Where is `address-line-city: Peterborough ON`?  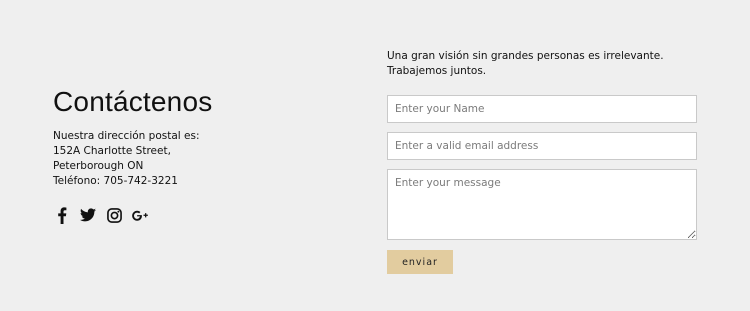
address-line-city: Peterborough ON is located at coordinates (98, 166).